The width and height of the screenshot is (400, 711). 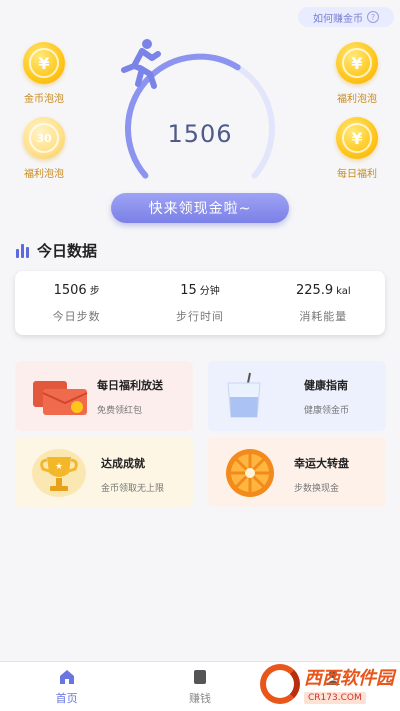 What do you see at coordinates (22, 250) in the screenshot?
I see `bar-chart-icon` at bounding box center [22, 250].